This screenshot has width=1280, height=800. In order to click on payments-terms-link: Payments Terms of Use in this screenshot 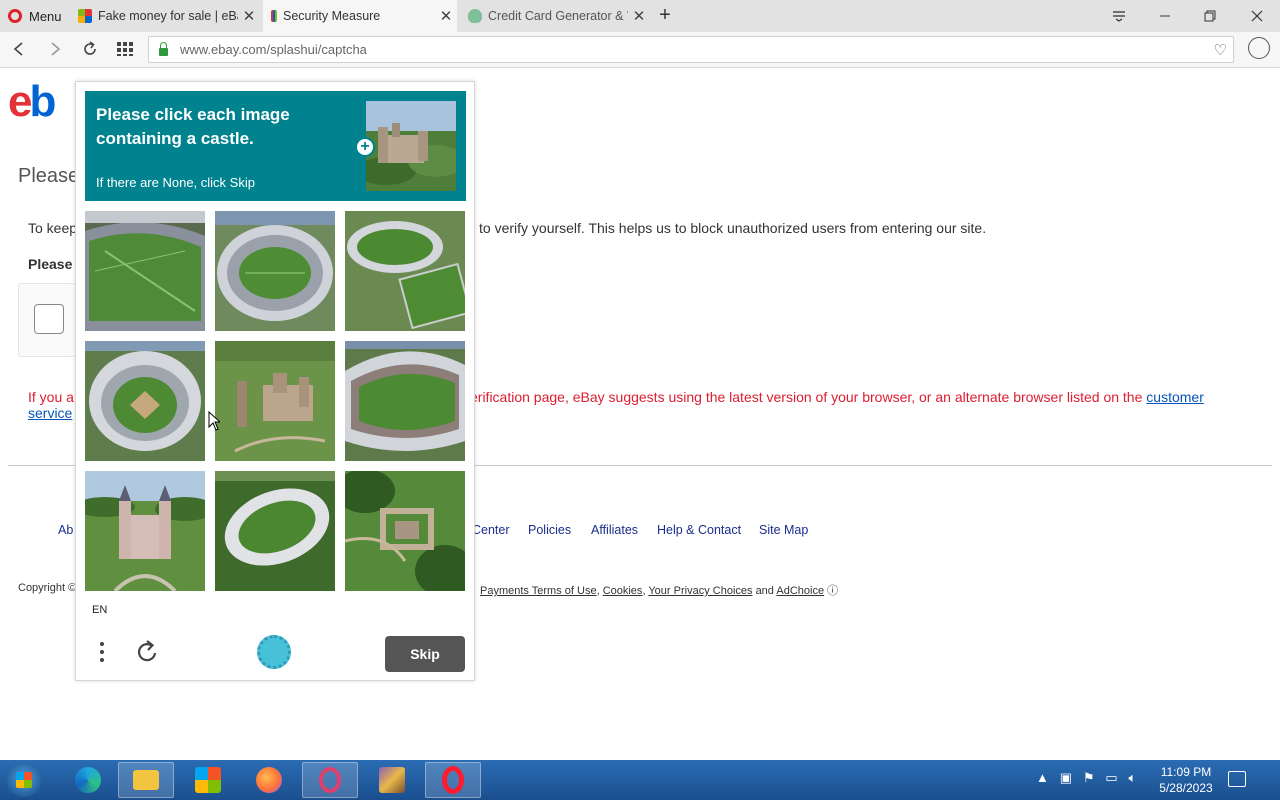, I will do `click(538, 591)`.